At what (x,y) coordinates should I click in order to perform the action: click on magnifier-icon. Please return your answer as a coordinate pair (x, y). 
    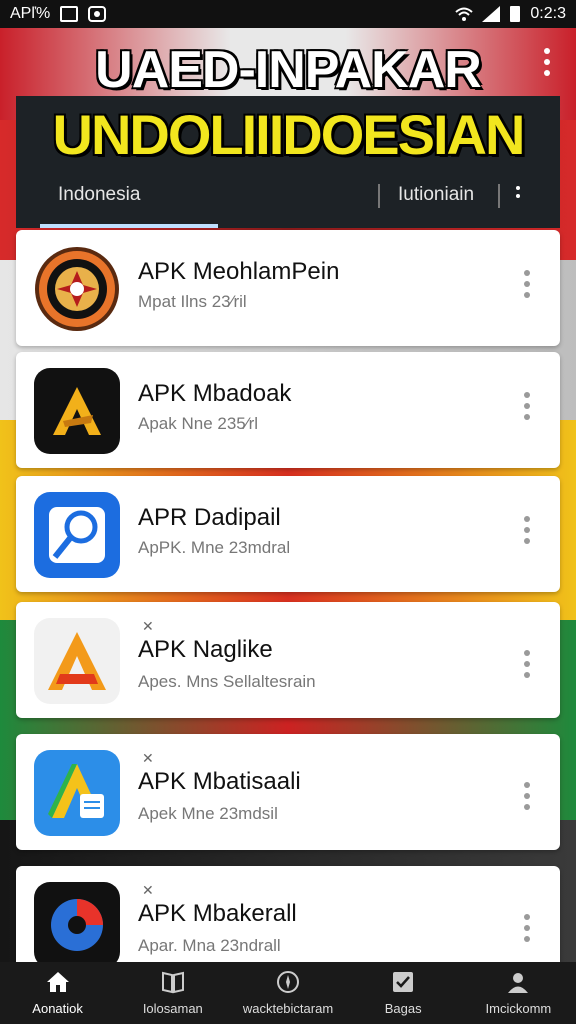
    Looking at the image, I should click on (77, 535).